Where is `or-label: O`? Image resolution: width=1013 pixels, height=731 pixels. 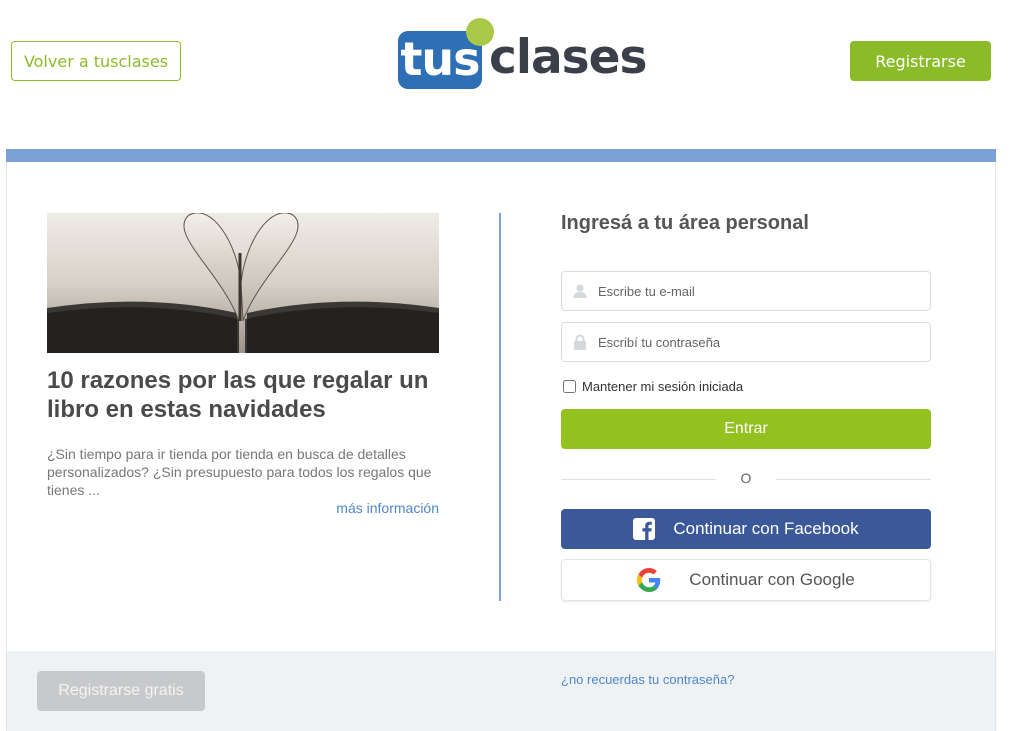 or-label: O is located at coordinates (746, 478).